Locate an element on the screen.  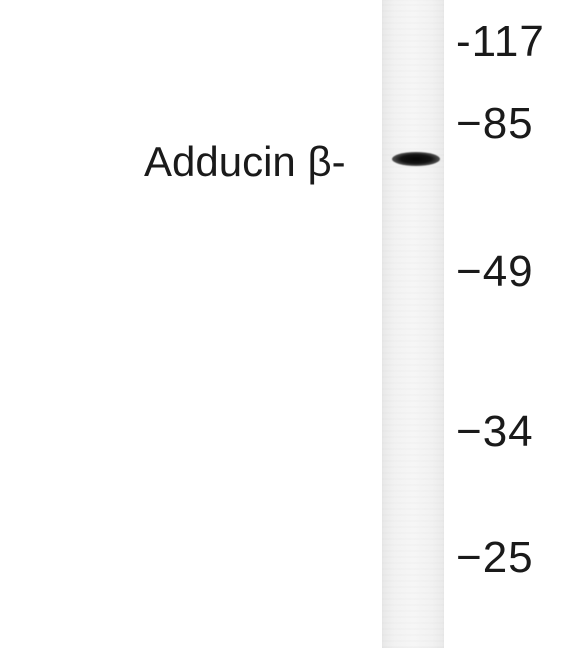
molecular-weight-marker-34: −34 is located at coordinates (495, 431).